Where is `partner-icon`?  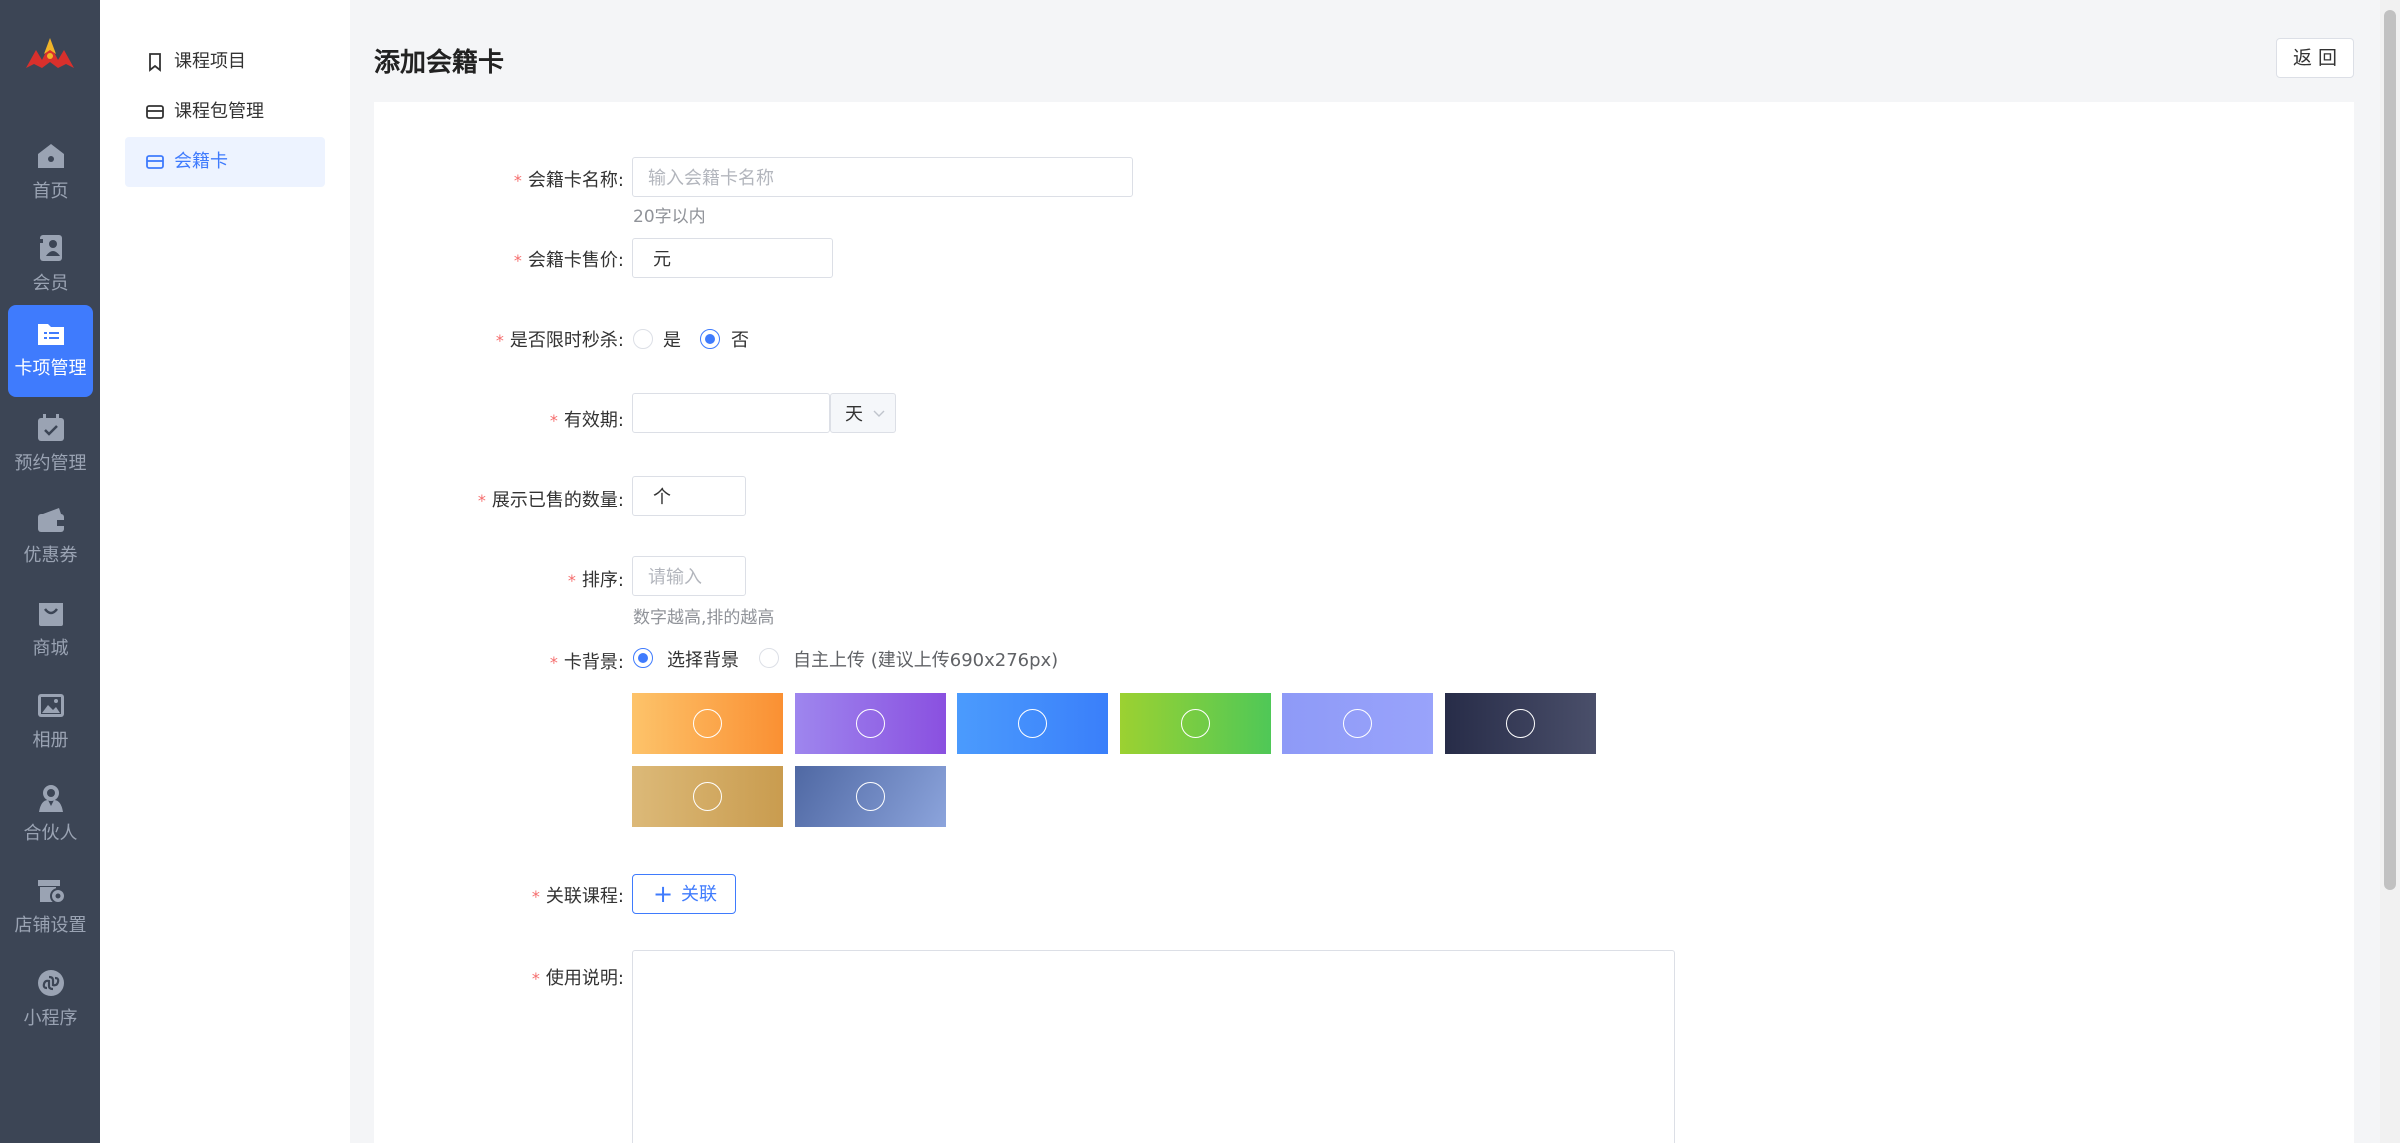 partner-icon is located at coordinates (51, 798).